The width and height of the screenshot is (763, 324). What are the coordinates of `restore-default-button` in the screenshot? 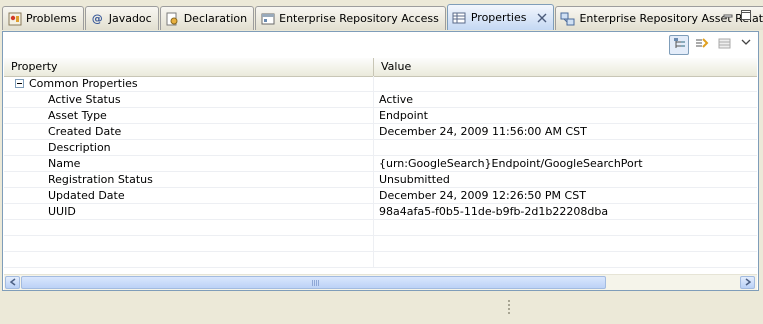 It's located at (724, 45).